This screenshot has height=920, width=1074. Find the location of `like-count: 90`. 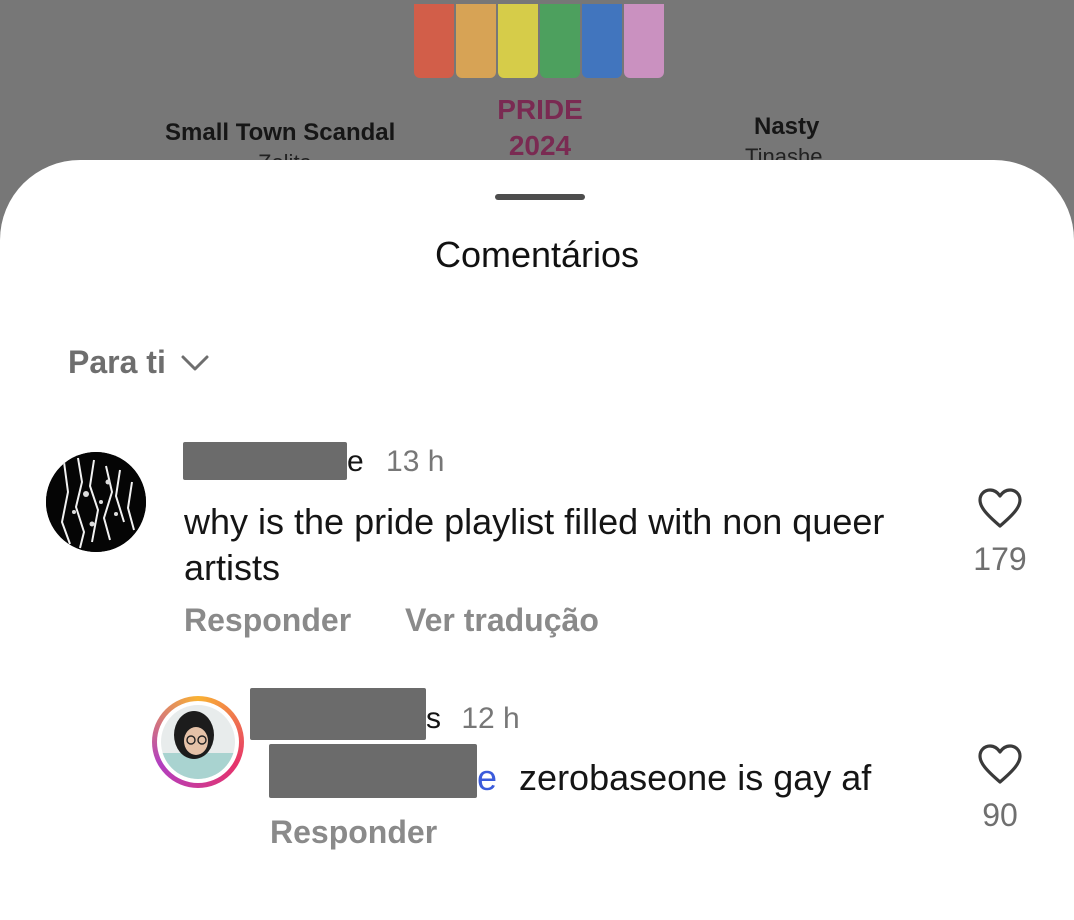

like-count: 90 is located at coordinates (1000, 815).